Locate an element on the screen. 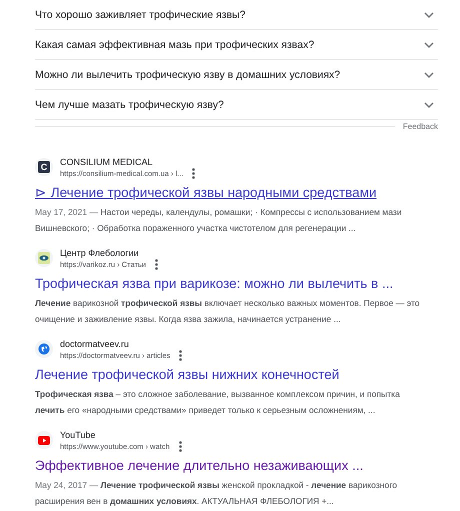  site-name: Центр Флебологии is located at coordinates (100, 252).